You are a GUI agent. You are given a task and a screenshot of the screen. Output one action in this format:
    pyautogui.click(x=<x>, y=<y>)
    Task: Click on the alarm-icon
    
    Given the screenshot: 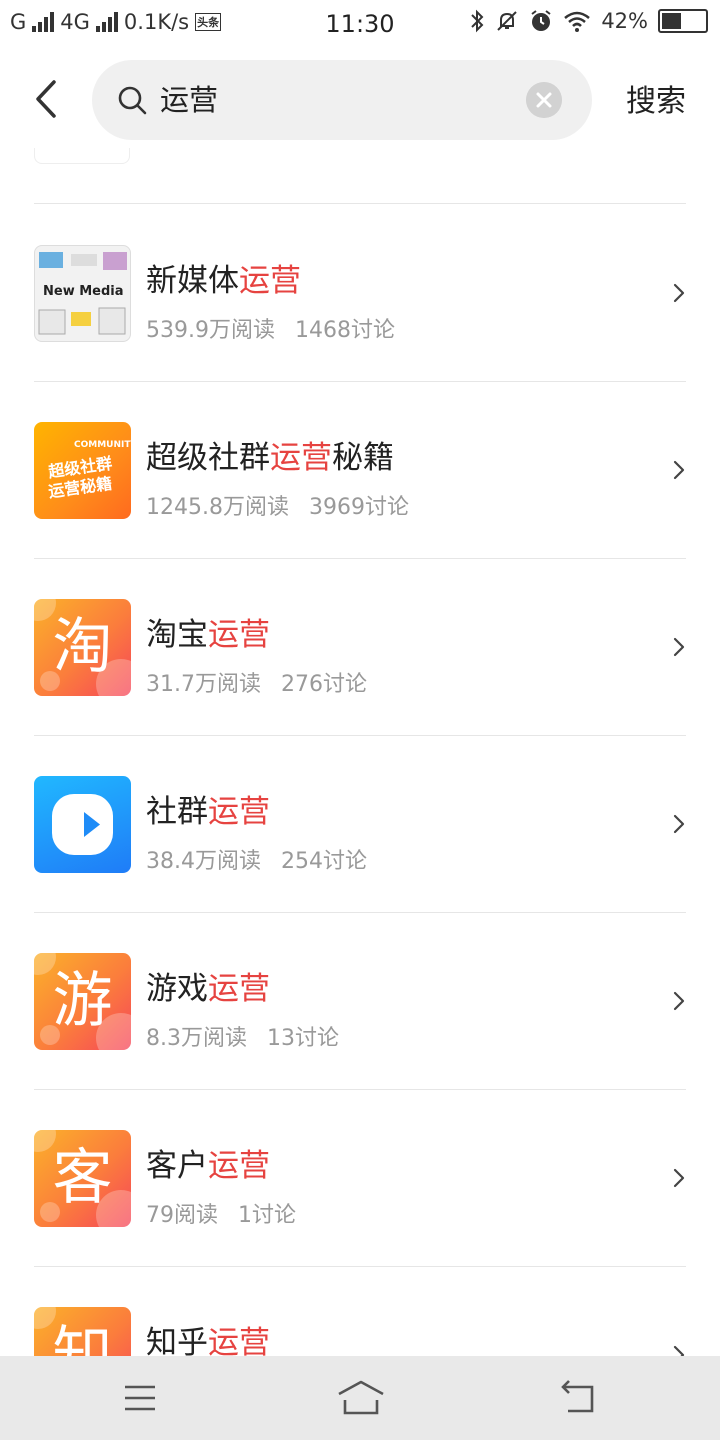 What is the action you would take?
    pyautogui.click(x=541, y=20)
    